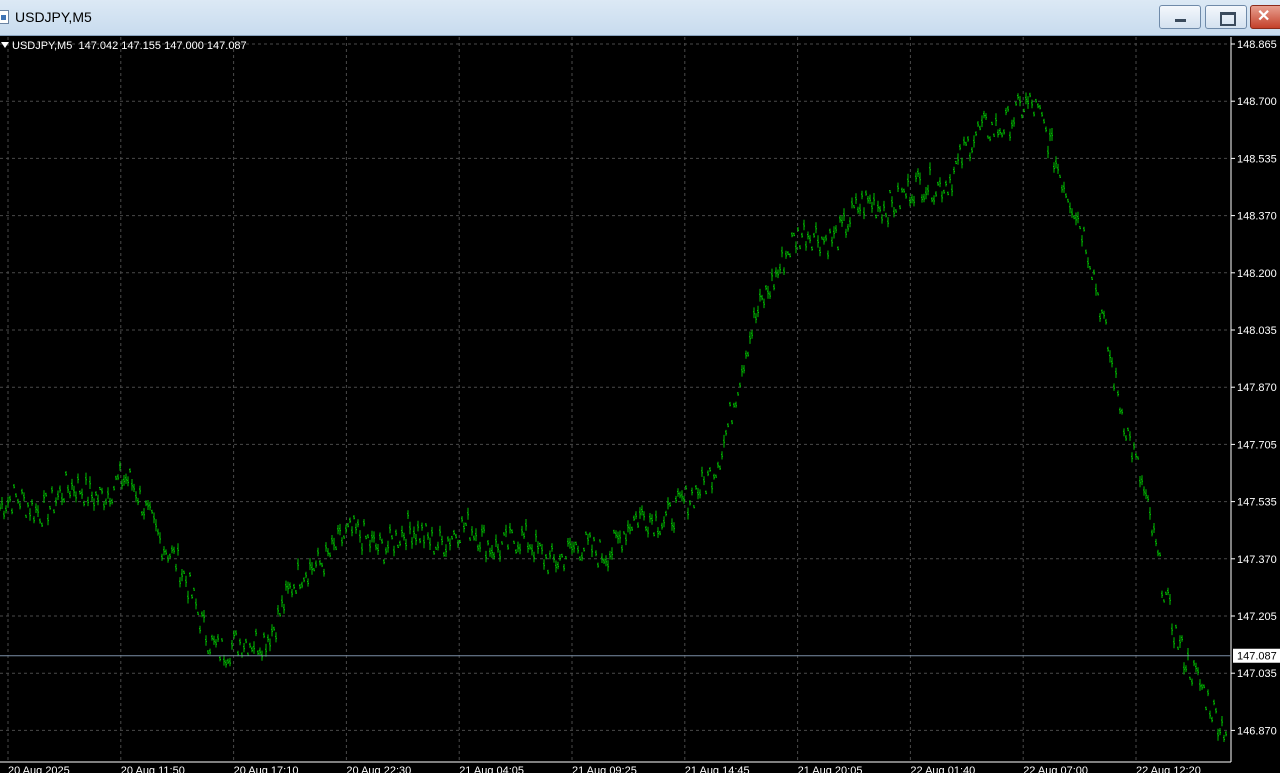  I want to click on x-tick-label: 21 Aug 04:05, so click(491, 769).